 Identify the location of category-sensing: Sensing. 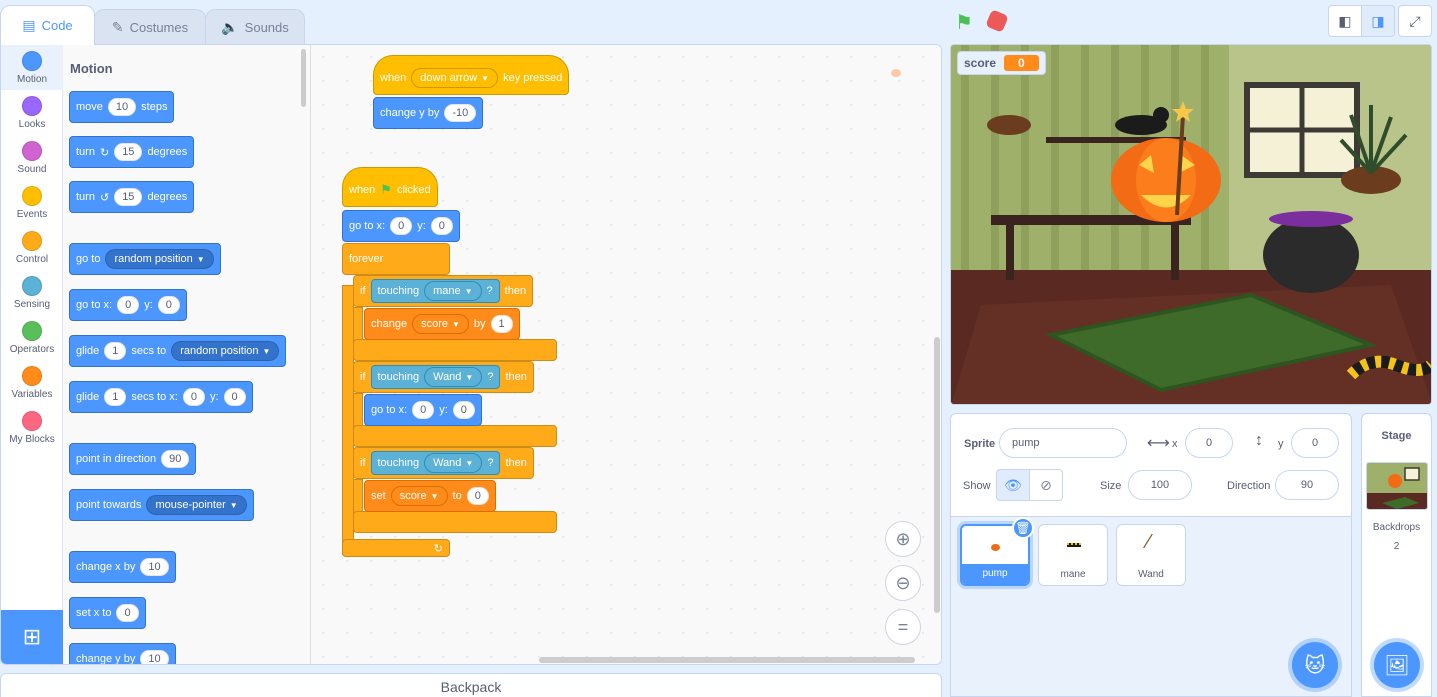
(32, 292).